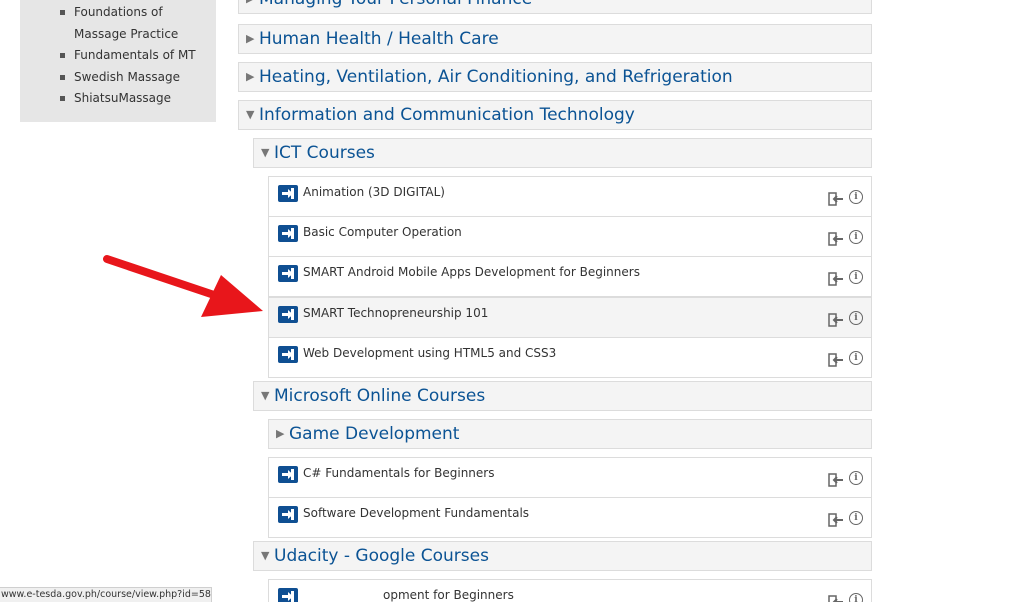  I want to click on sidebar-item-fundamentals: Fundamentals of MT, so click(128, 56).